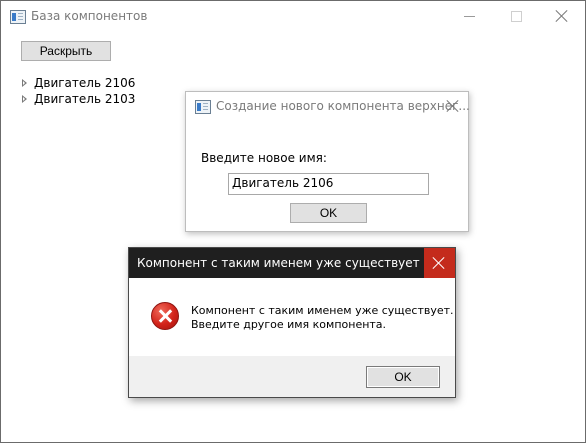 This screenshot has height=443, width=586. What do you see at coordinates (85, 83) in the screenshot?
I see `tree-item-label: Двигатель 2106` at bounding box center [85, 83].